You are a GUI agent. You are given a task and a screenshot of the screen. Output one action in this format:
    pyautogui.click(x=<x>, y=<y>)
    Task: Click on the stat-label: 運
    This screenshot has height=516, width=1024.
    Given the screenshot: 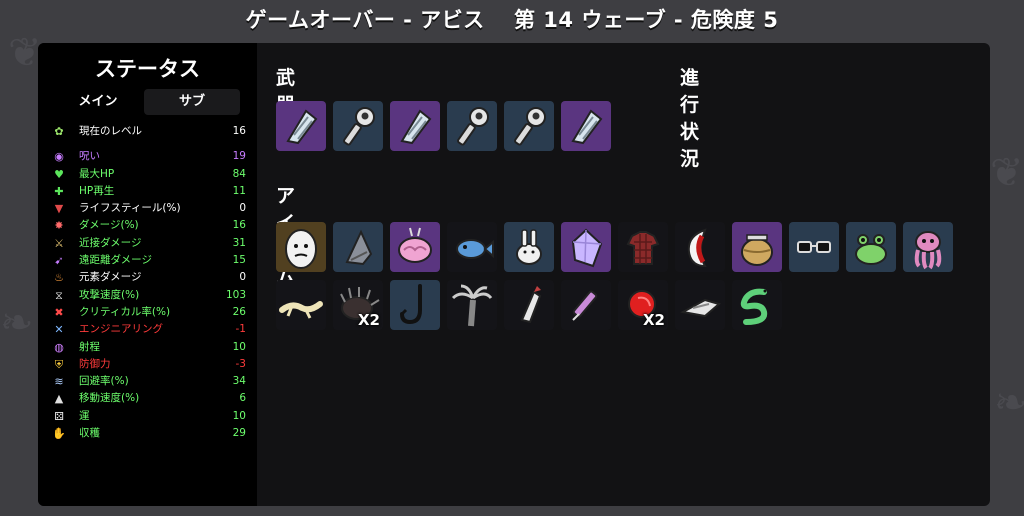 What is the action you would take?
    pyautogui.click(x=84, y=415)
    